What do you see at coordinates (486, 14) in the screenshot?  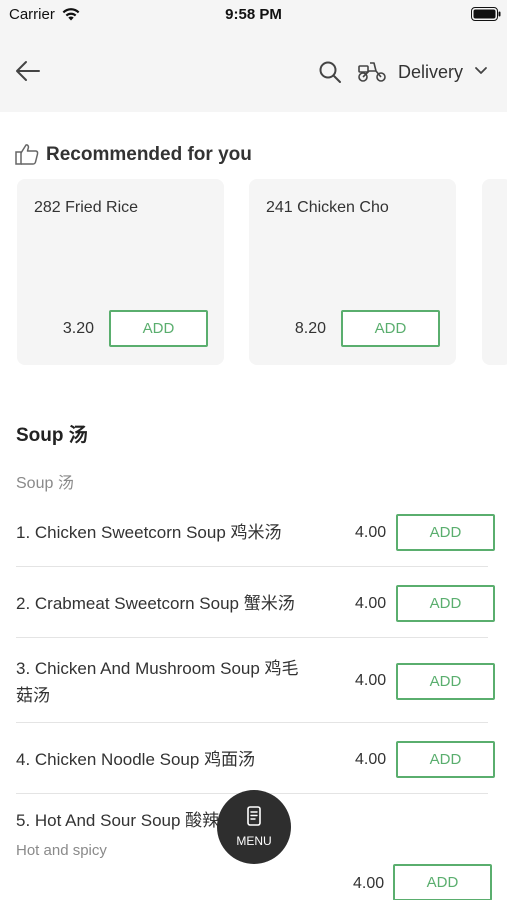 I see `battery-icon` at bounding box center [486, 14].